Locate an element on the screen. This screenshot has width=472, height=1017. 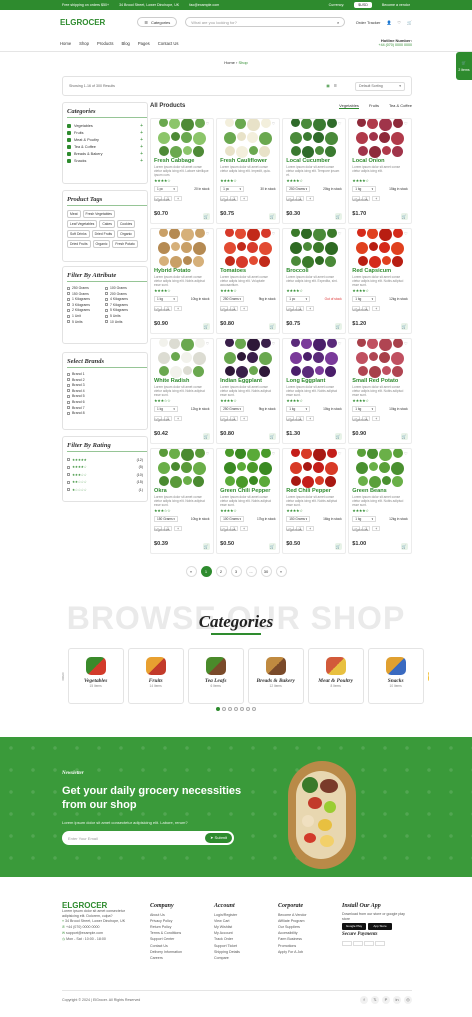
tag-chip: Dried Fruits is located at coordinates (79, 244).